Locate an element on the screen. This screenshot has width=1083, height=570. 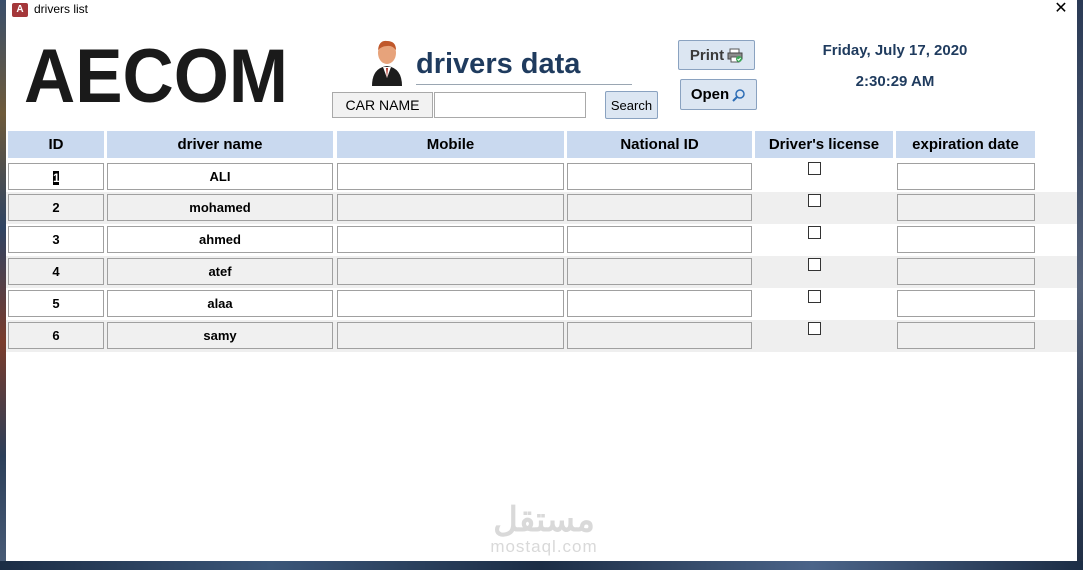
magnifier-icon is located at coordinates (738, 95).